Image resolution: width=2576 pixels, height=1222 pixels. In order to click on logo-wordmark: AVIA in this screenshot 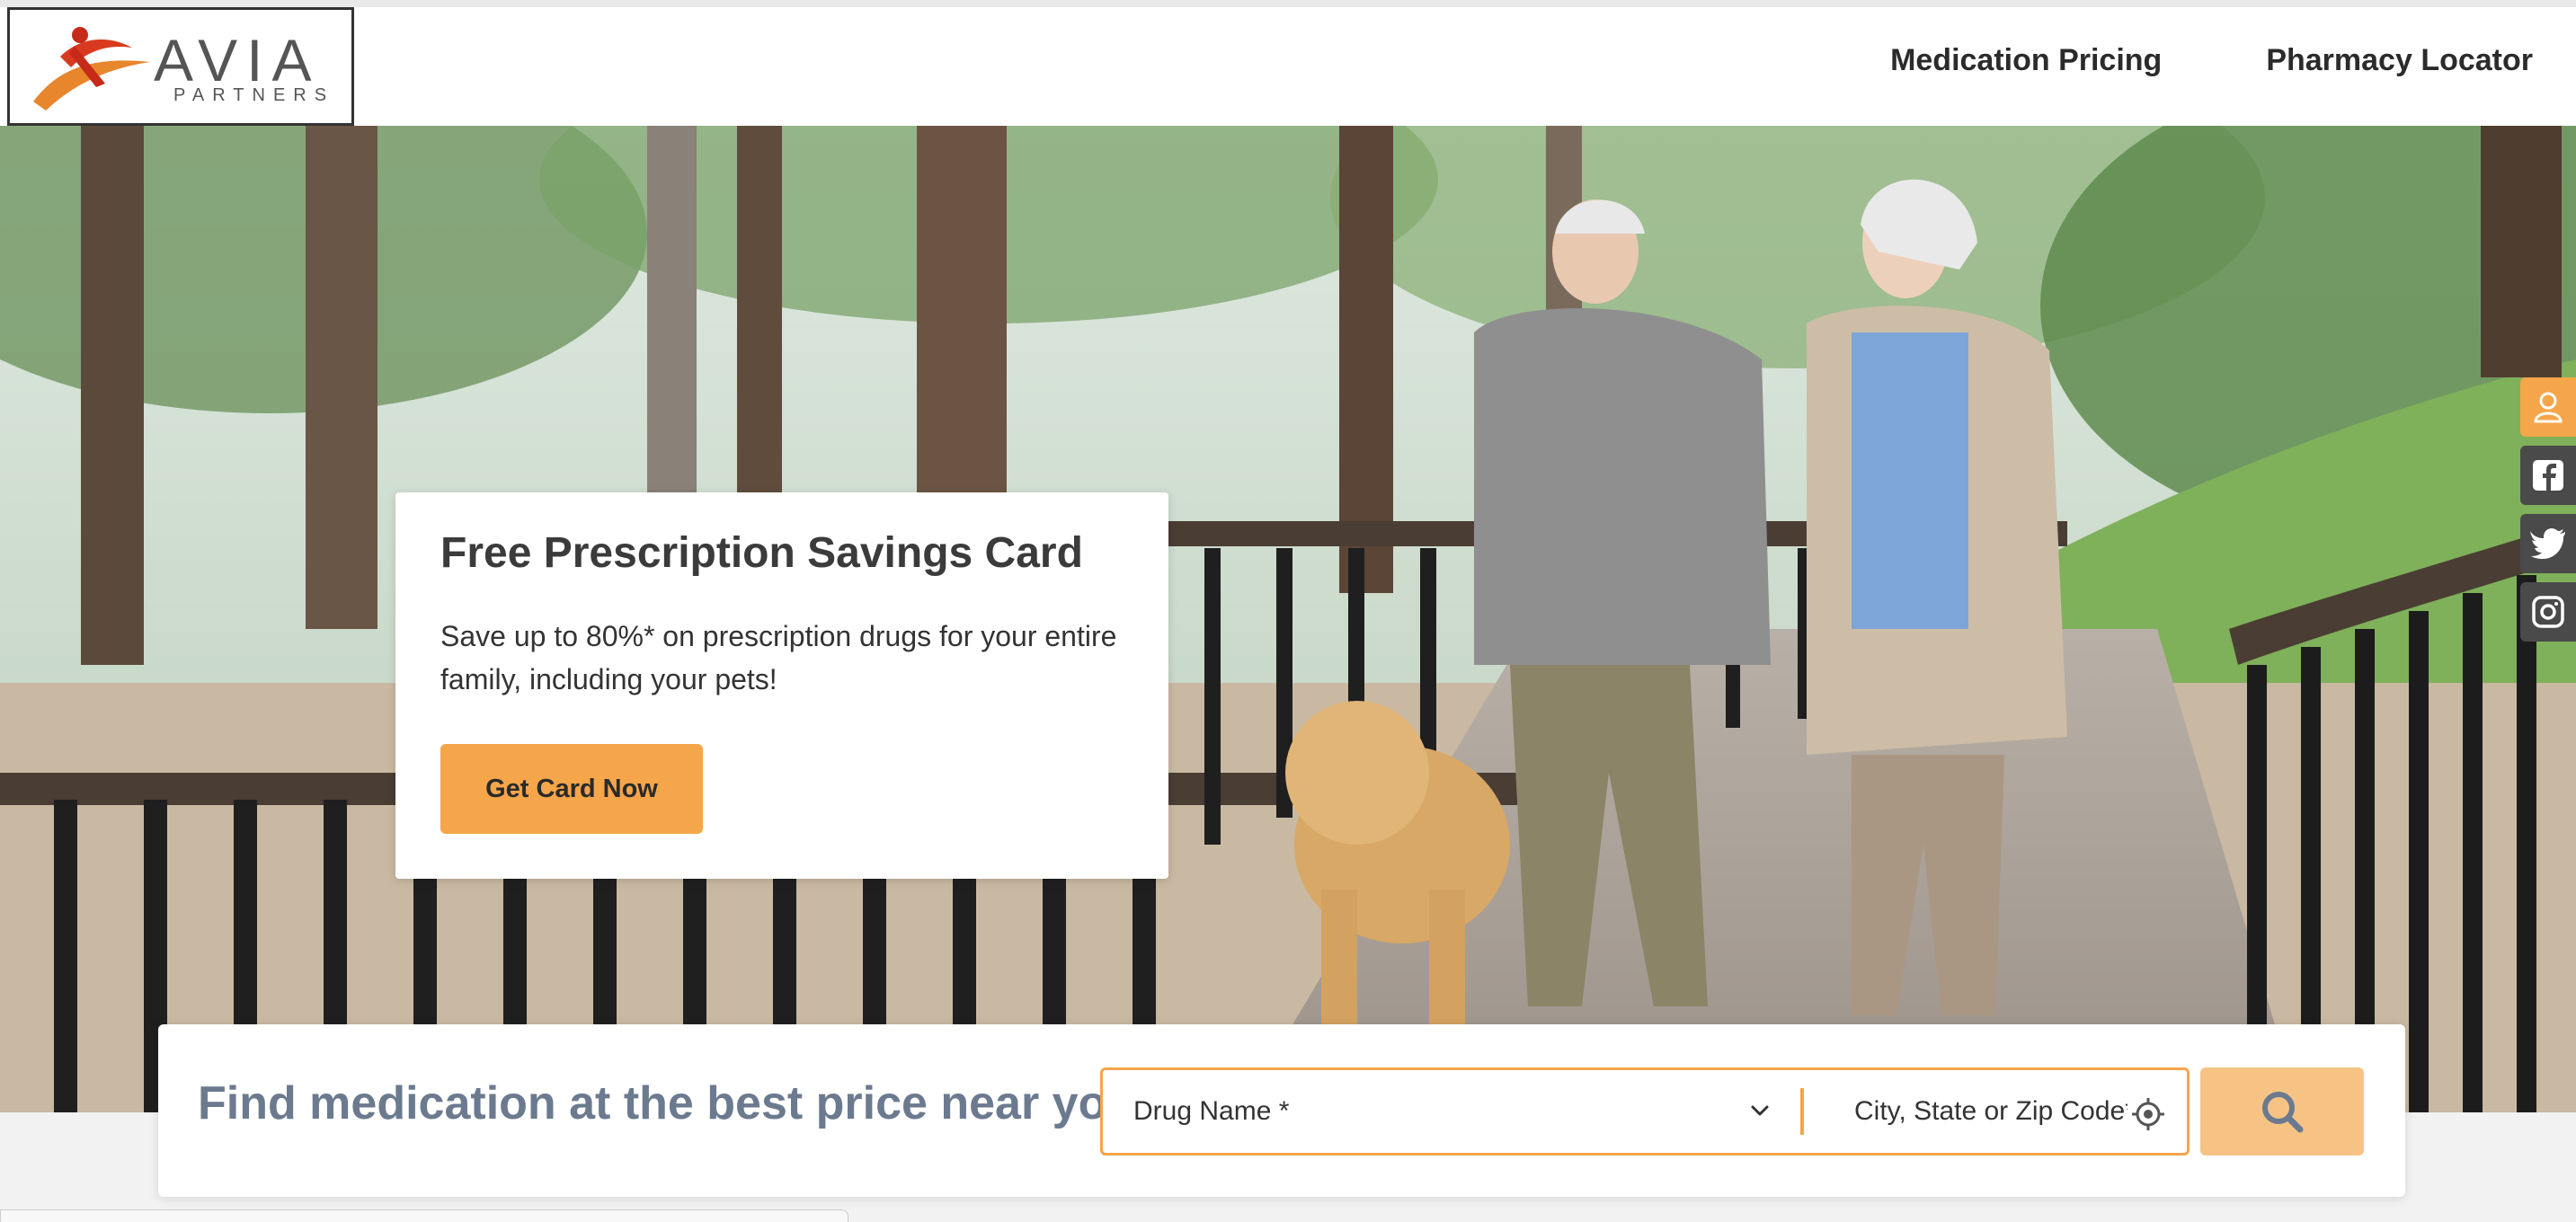, I will do `click(238, 60)`.